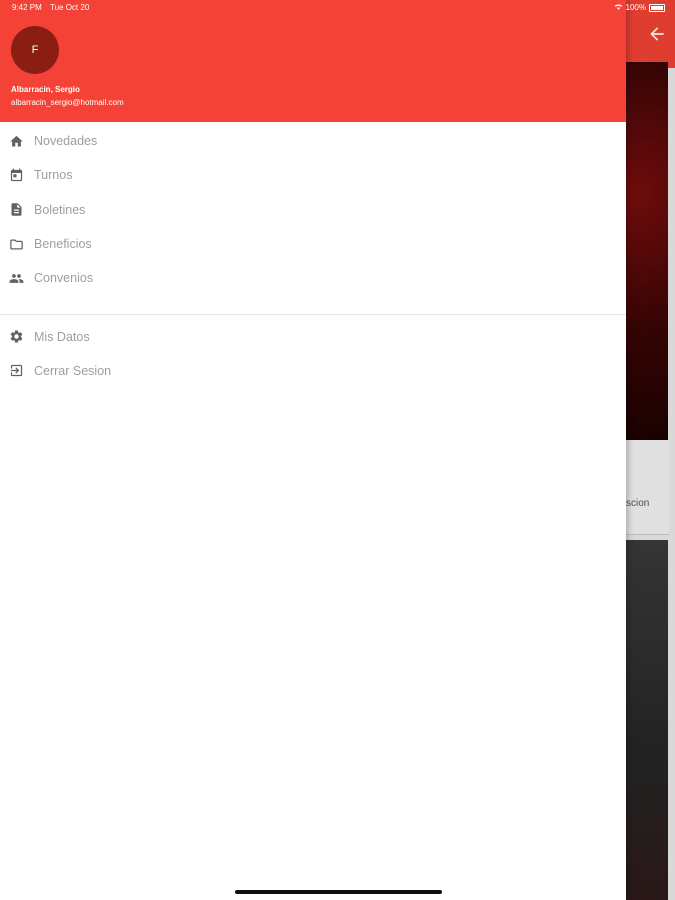 This screenshot has height=900, width=675. Describe the element at coordinates (35, 50) in the screenshot. I see `avatar: F` at that location.